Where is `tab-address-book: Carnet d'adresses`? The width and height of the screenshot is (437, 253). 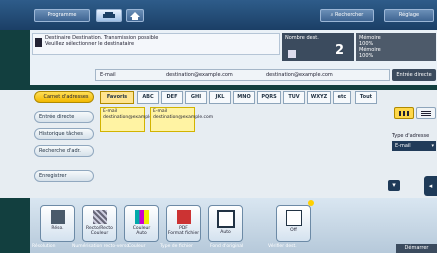
tab-address-book: Carnet d'adresses is located at coordinates (64, 97).